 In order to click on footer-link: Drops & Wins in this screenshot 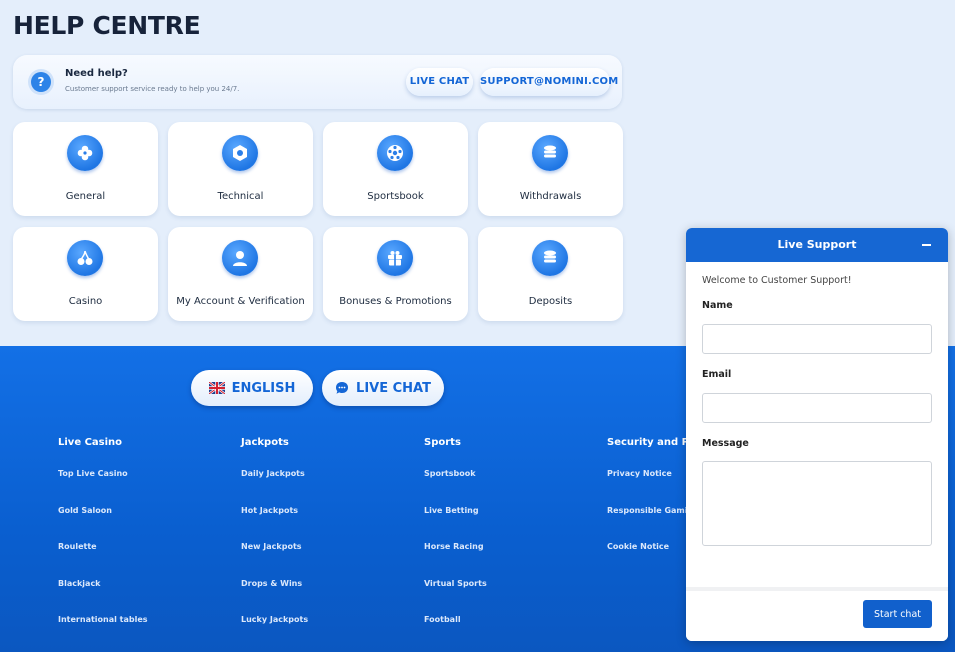, I will do `click(271, 583)`.